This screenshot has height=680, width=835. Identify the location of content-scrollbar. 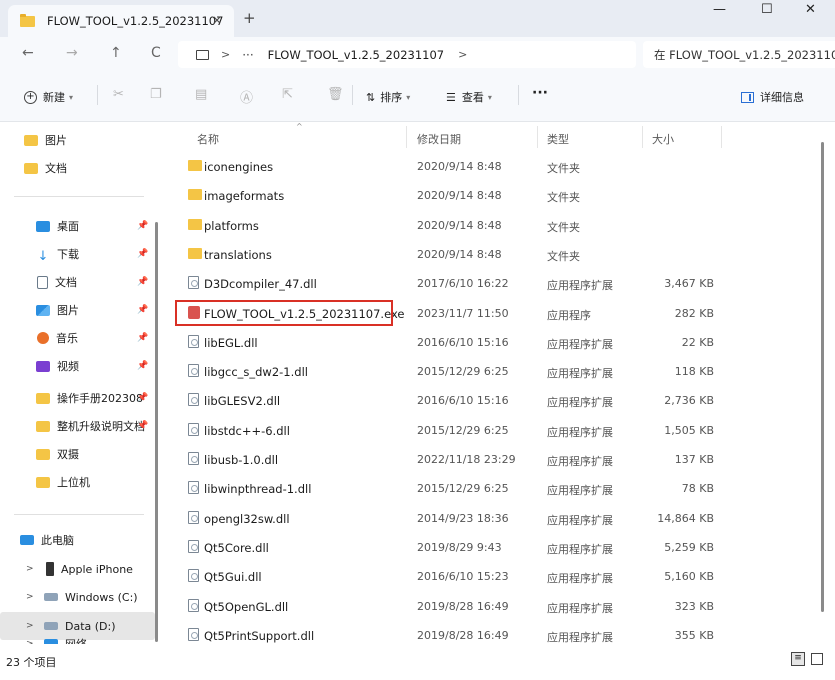
(822, 377).